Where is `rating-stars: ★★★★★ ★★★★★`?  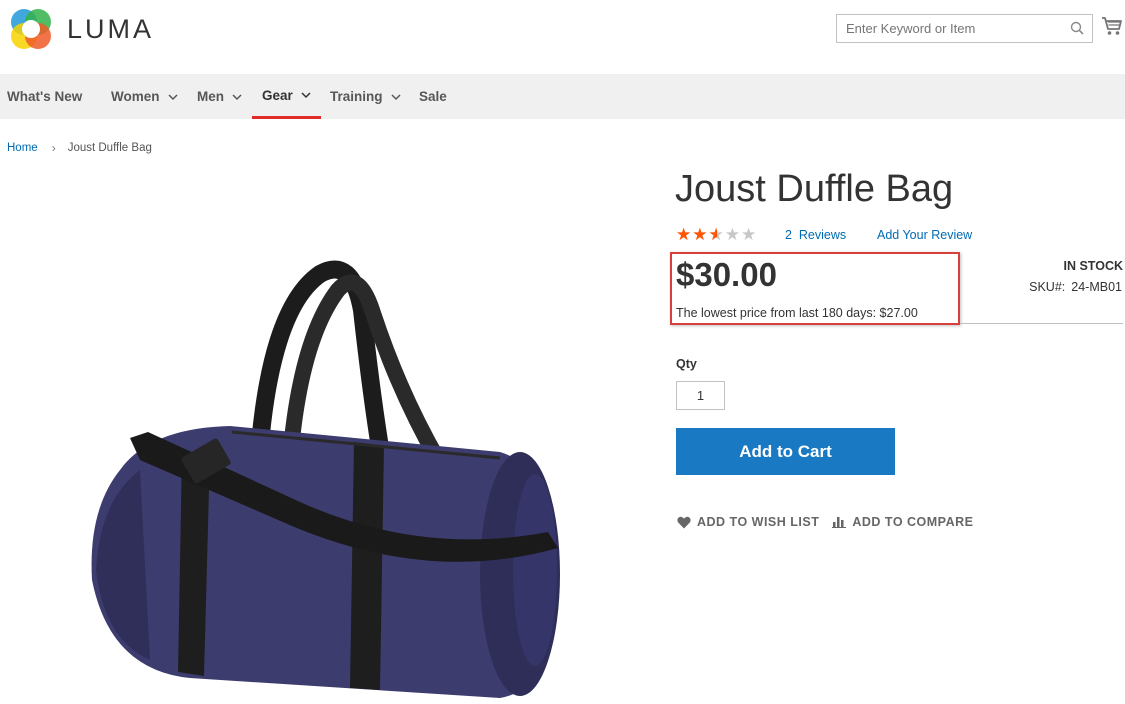
rating-stars: ★★★★★ ★★★★★ is located at coordinates (716, 235).